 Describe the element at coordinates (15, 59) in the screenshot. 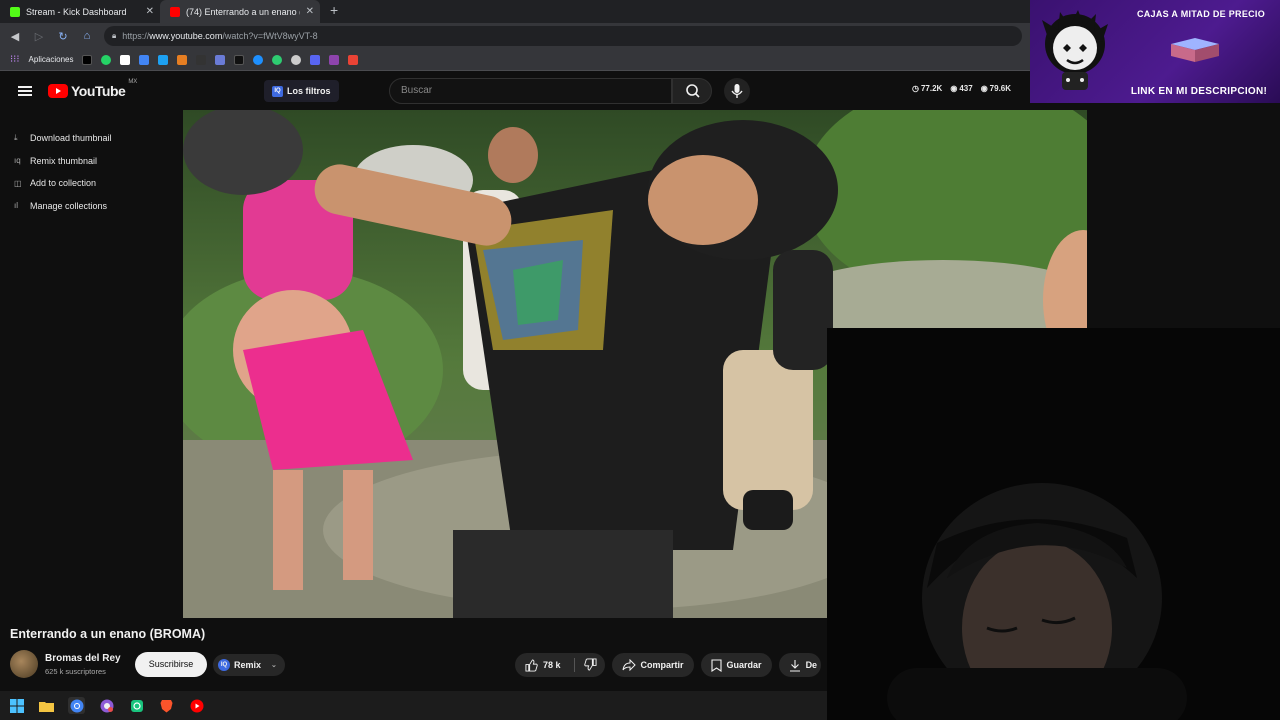

I see `apps-grid-icon: ⁝⁝⁝` at that location.